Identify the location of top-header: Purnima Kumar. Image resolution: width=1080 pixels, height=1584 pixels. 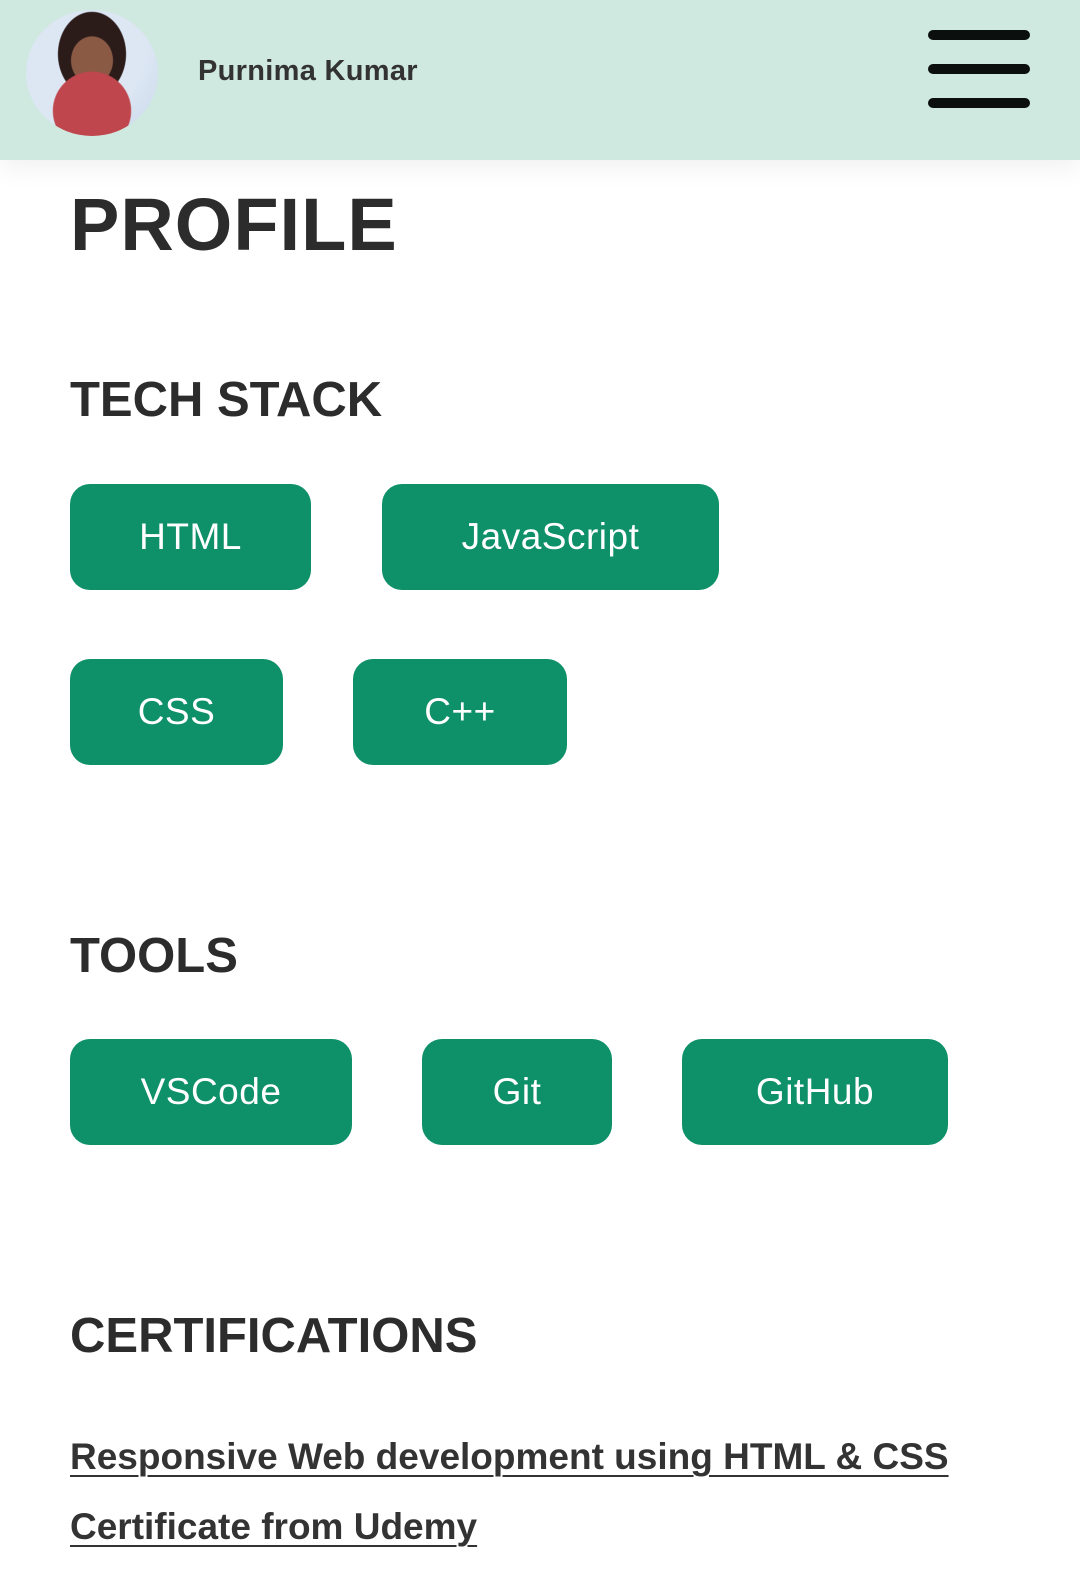
(540, 80).